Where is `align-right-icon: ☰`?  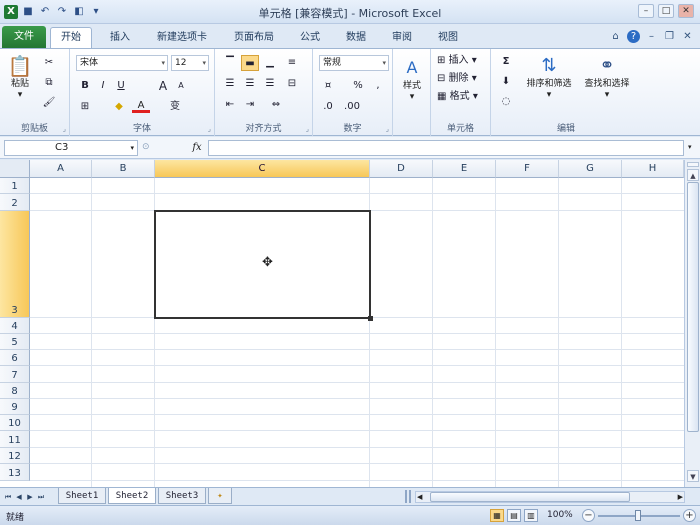 align-right-icon: ☰ is located at coordinates (270, 84).